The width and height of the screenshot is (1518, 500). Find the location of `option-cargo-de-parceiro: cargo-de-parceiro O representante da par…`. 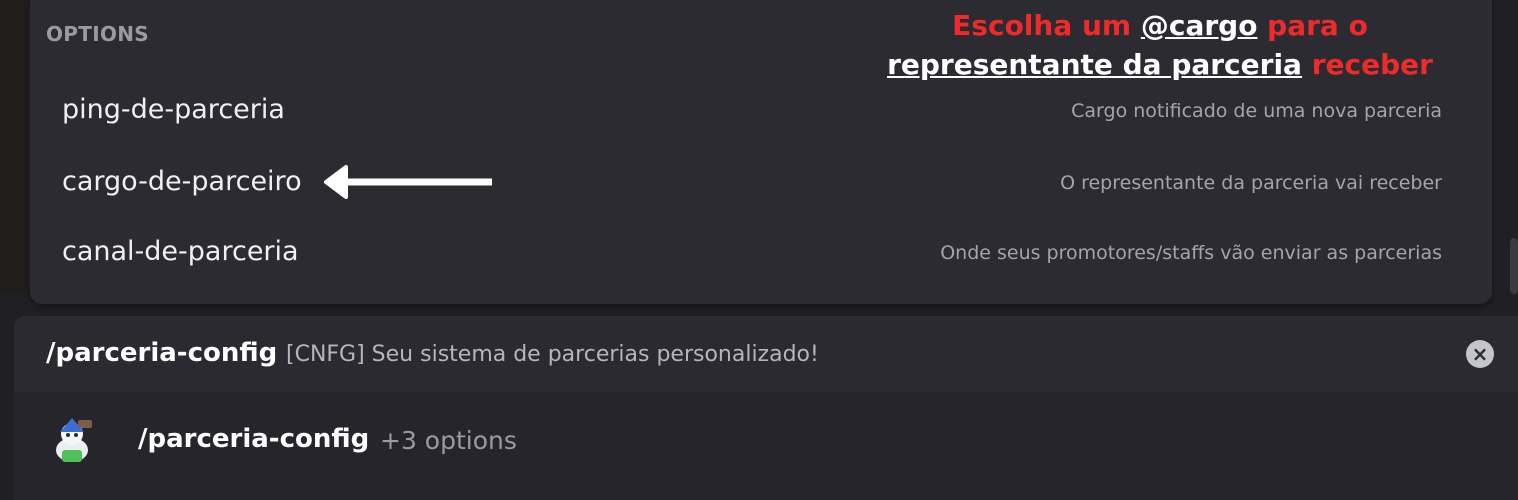

option-cargo-de-parceiro: cargo-de-parceiro O representante da par… is located at coordinates (761, 182).